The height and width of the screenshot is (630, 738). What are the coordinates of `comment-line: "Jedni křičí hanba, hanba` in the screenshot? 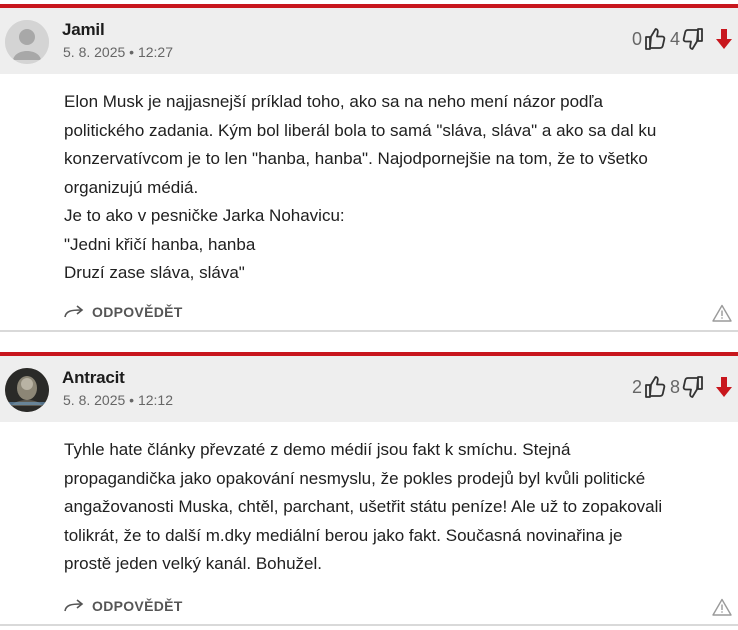 It's located at (160, 244).